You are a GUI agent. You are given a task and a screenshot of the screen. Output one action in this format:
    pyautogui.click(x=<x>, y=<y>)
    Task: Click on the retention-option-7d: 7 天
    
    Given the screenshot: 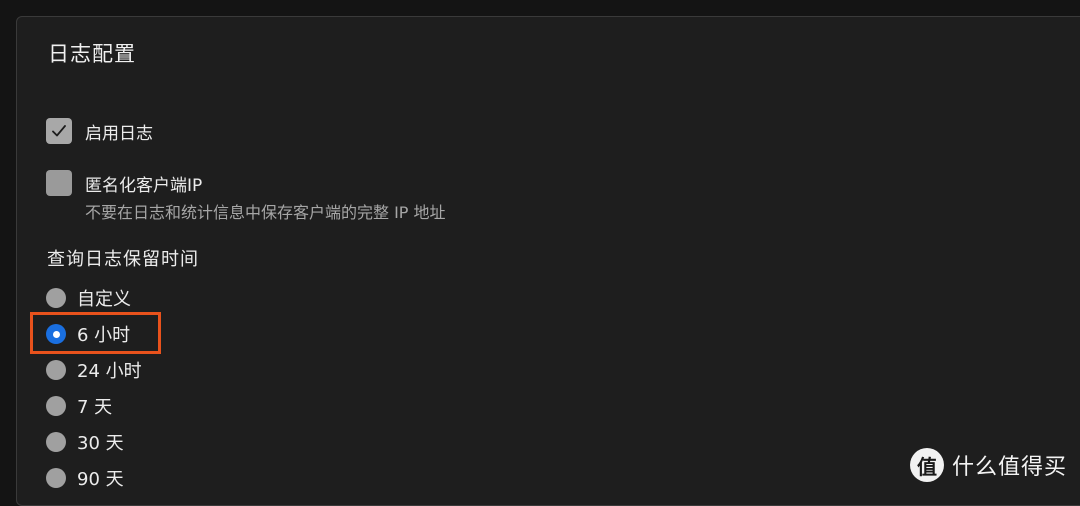 What is the action you would take?
    pyautogui.click(x=79, y=406)
    